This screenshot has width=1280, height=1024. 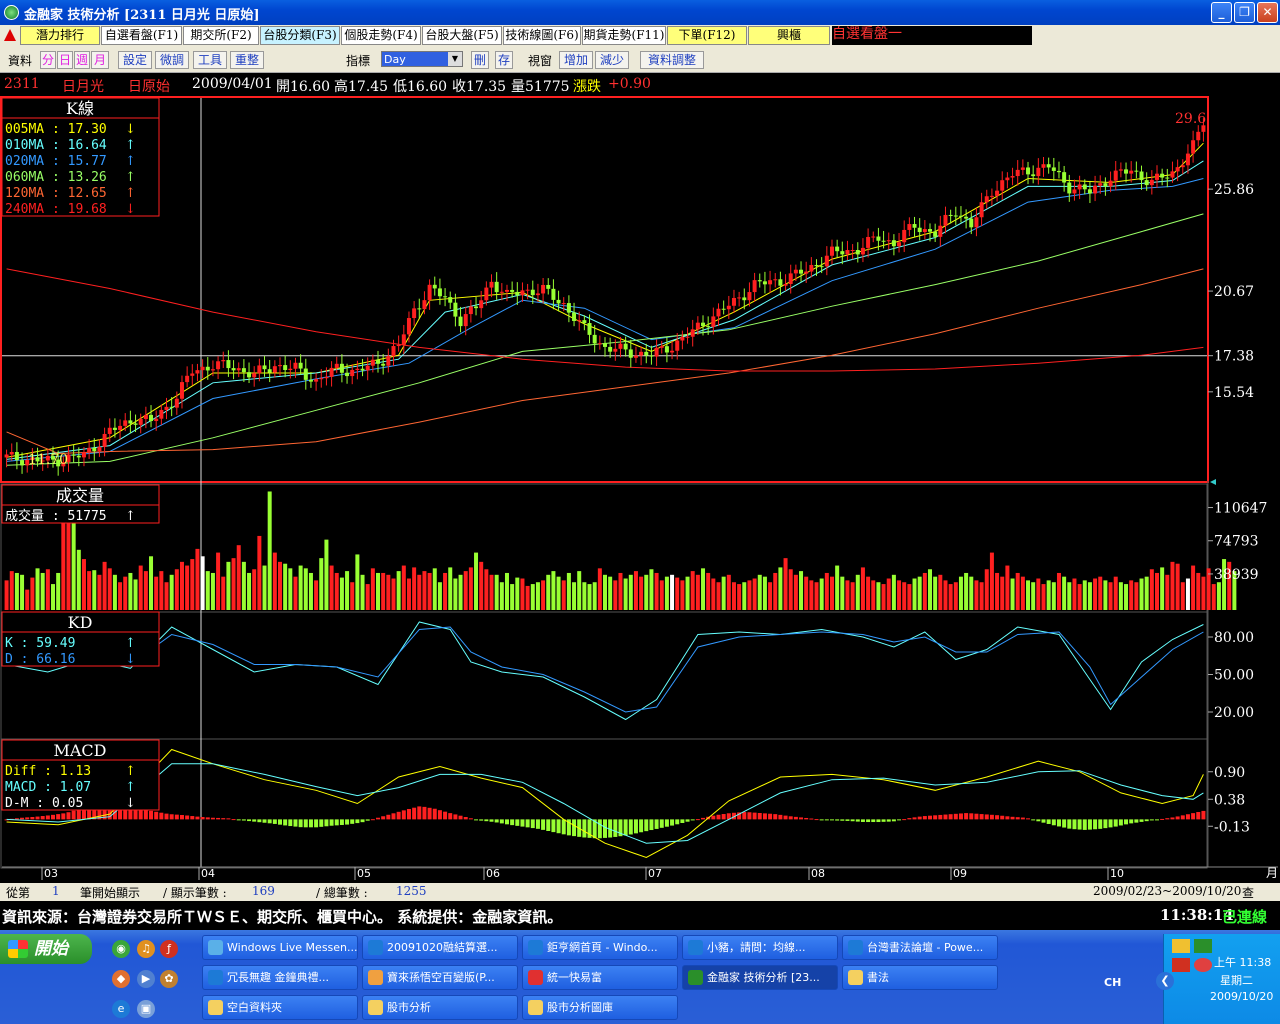 What do you see at coordinates (789, 35) in the screenshot?
I see `menu-emerging: 興櫃` at bounding box center [789, 35].